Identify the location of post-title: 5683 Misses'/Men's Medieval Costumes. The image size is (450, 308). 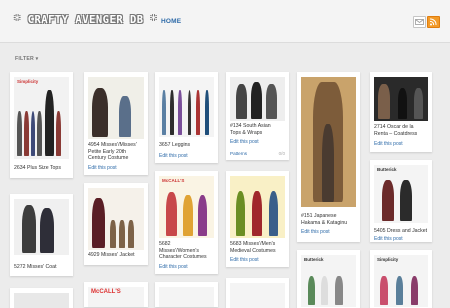
(258, 247).